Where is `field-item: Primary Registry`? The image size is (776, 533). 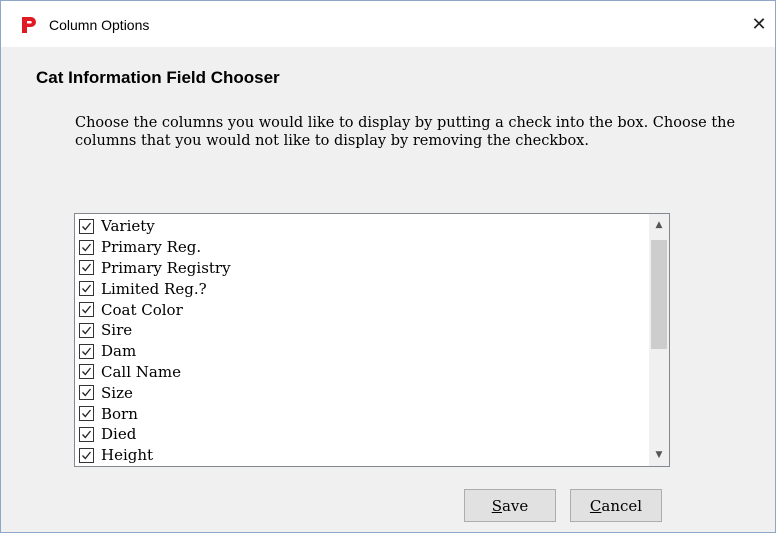 field-item: Primary Registry is located at coordinates (359, 268).